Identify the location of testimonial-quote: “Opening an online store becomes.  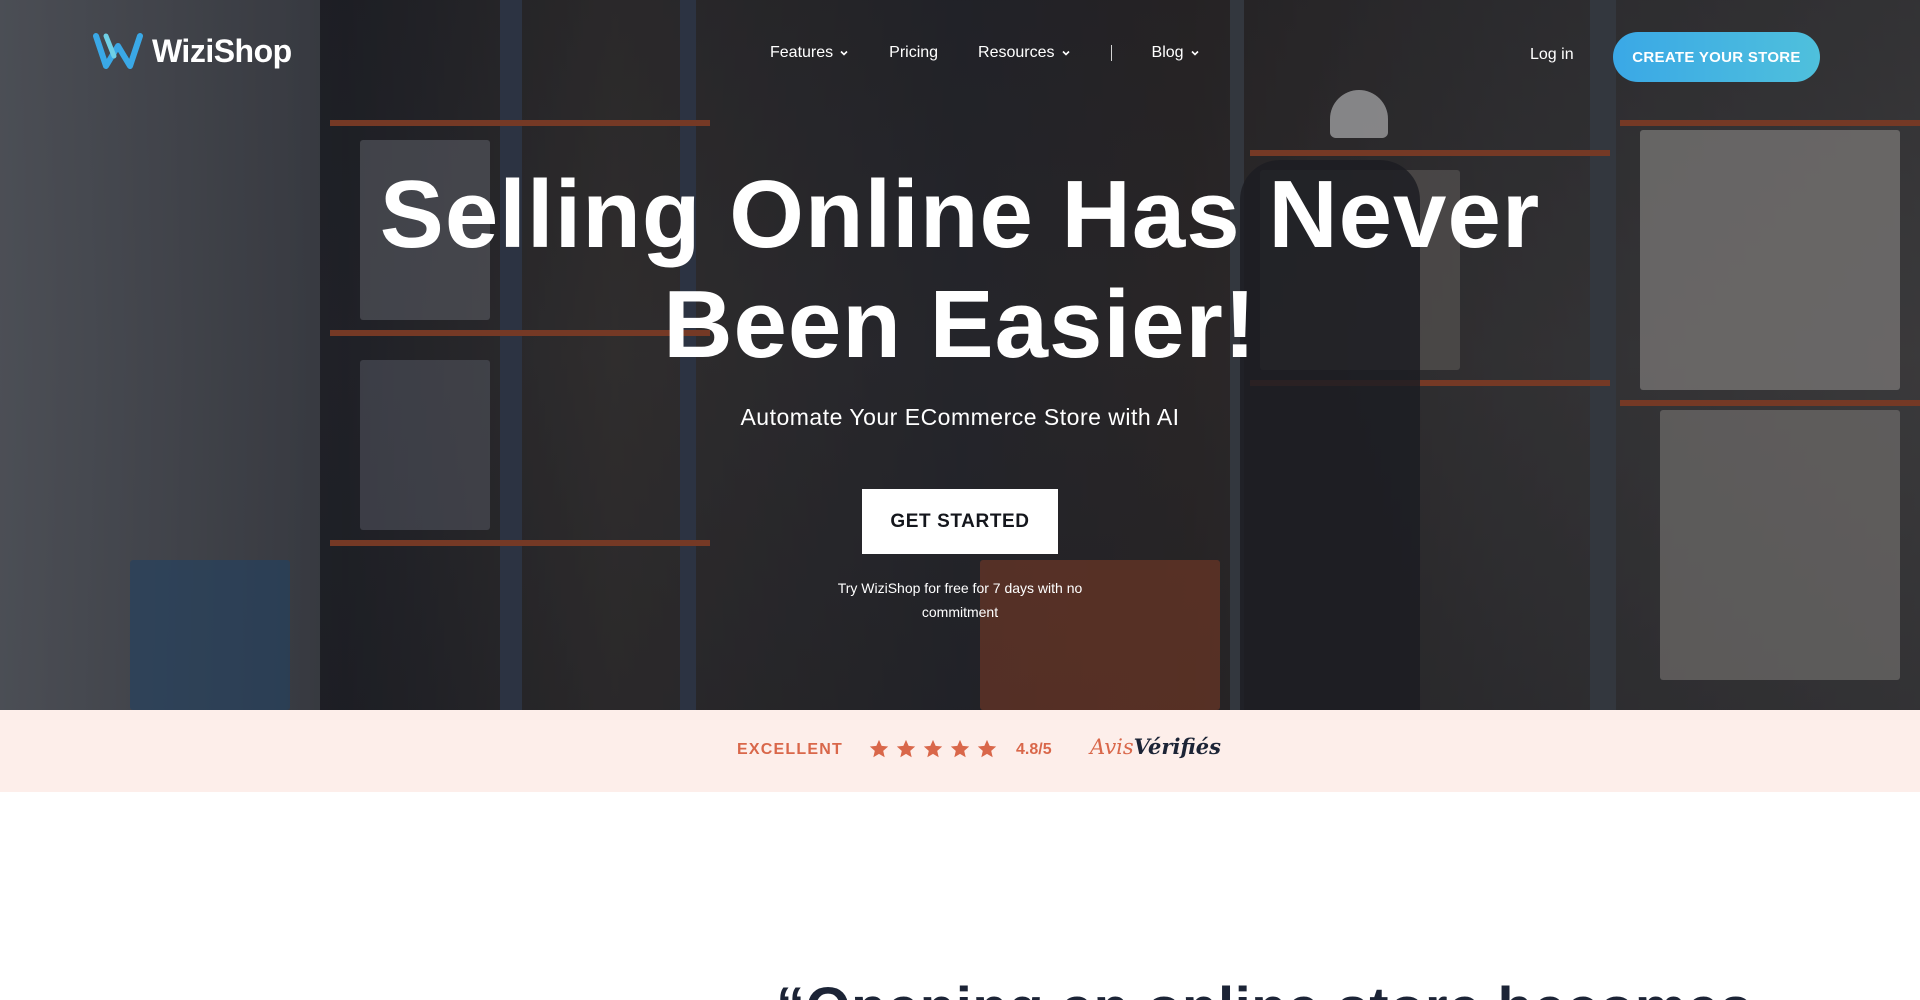
(1264, 987).